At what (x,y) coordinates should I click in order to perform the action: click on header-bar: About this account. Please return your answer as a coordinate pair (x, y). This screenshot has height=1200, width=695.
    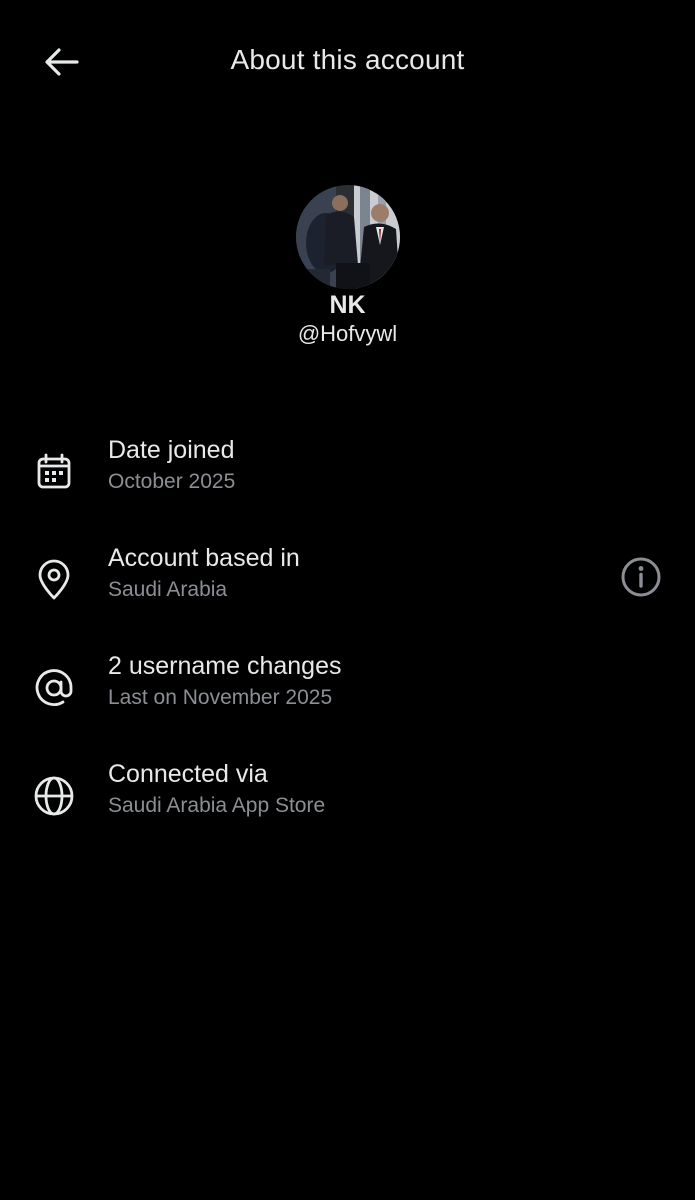
    Looking at the image, I should click on (347, 62).